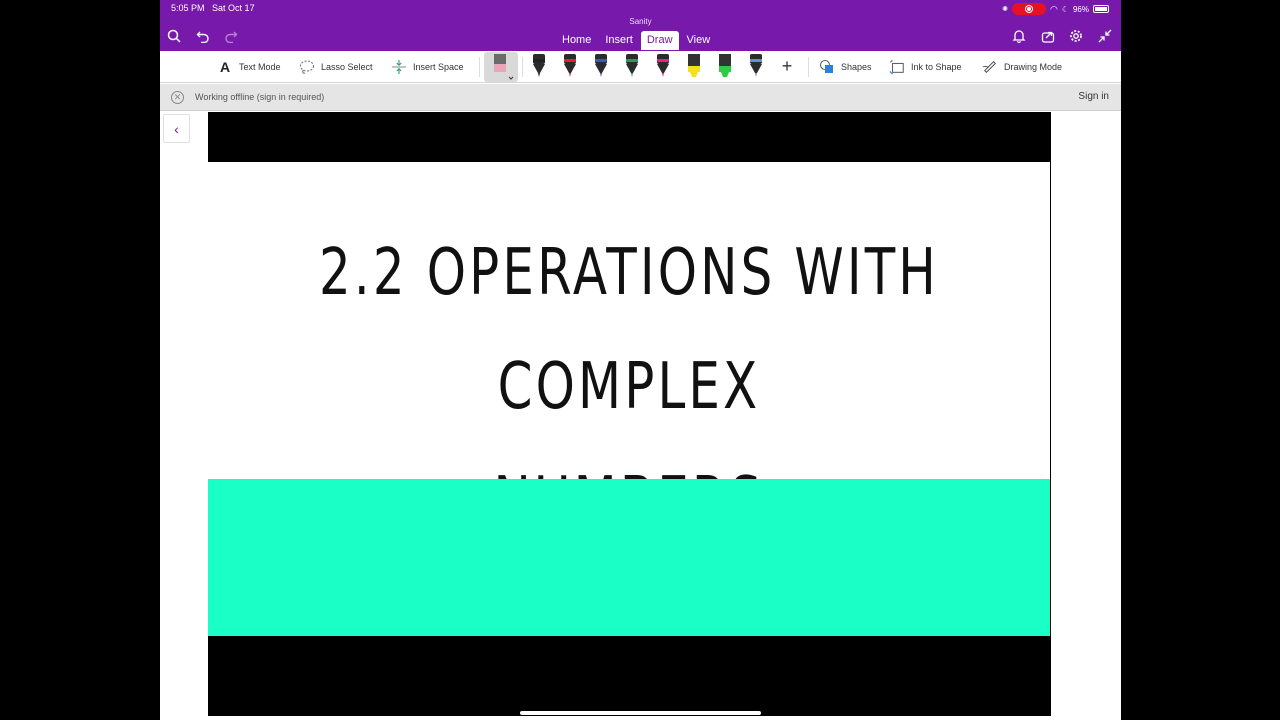 The image size is (1280, 720). What do you see at coordinates (756, 66) in the screenshot?
I see `galaxy-pen-icon` at bounding box center [756, 66].